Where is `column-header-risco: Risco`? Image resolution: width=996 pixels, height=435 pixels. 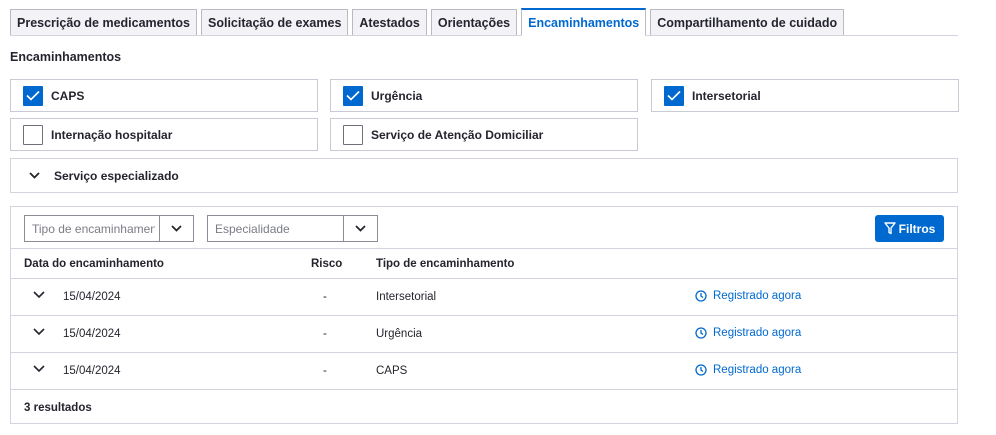
column-header-risco: Risco is located at coordinates (327, 264).